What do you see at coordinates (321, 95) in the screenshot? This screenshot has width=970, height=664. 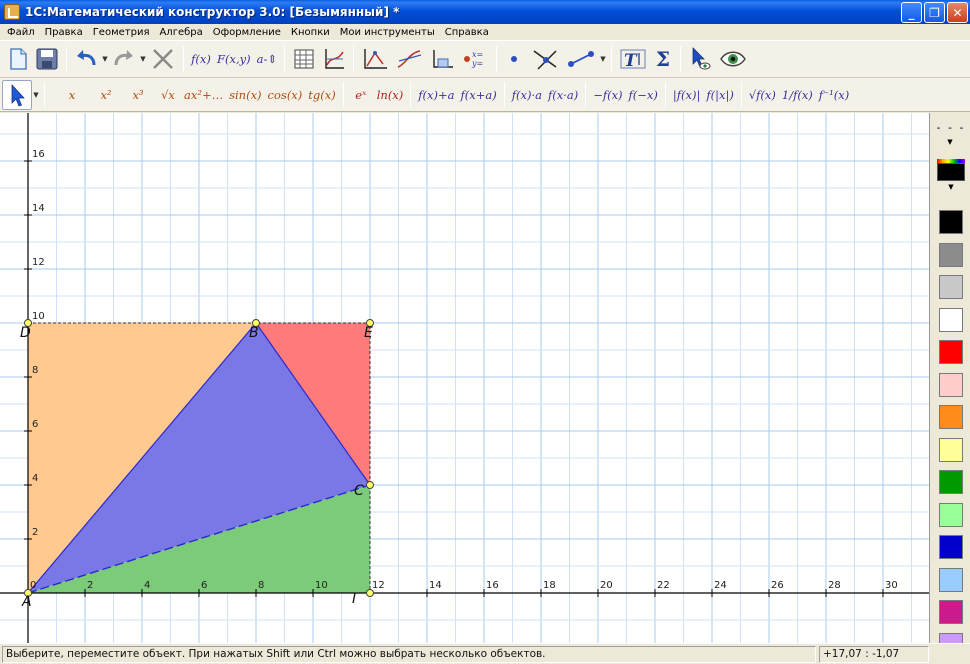 I see `template-tg-button: tg(x)` at bounding box center [321, 95].